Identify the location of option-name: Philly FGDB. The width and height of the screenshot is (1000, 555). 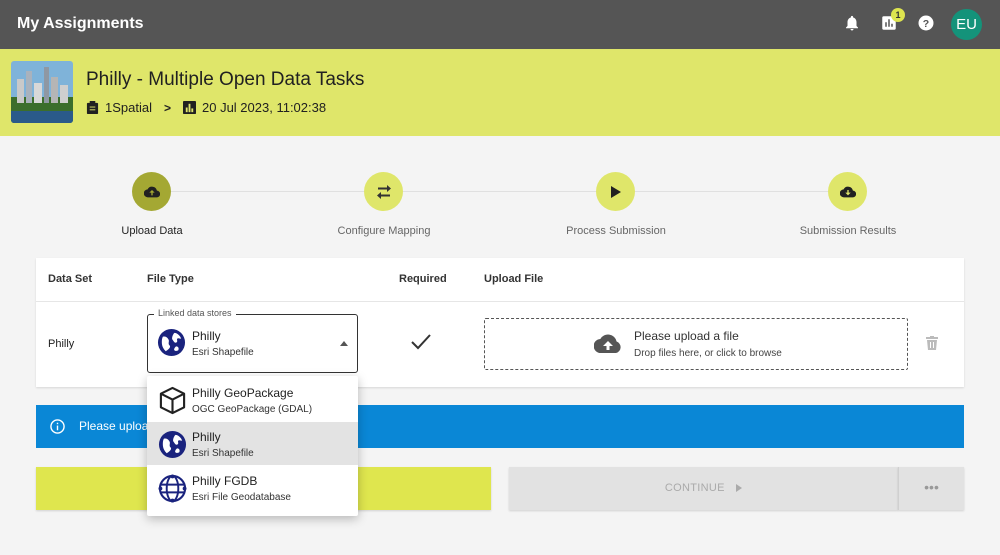
(225, 481).